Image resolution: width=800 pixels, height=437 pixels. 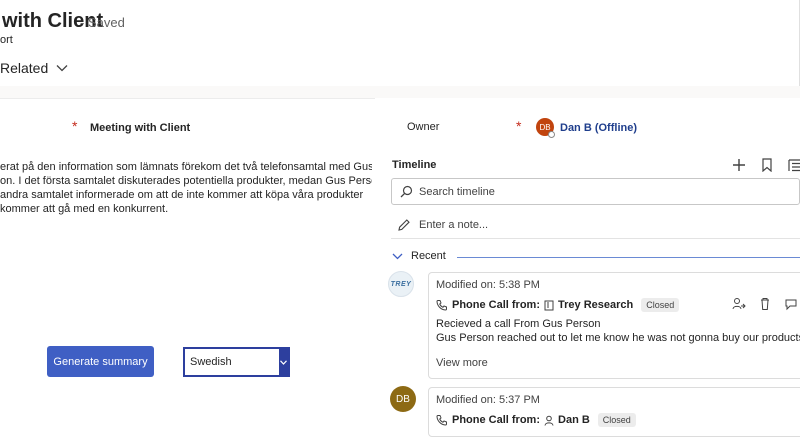 What do you see at coordinates (140, 128) in the screenshot?
I see `subject-field: Meeting with Client` at bounding box center [140, 128].